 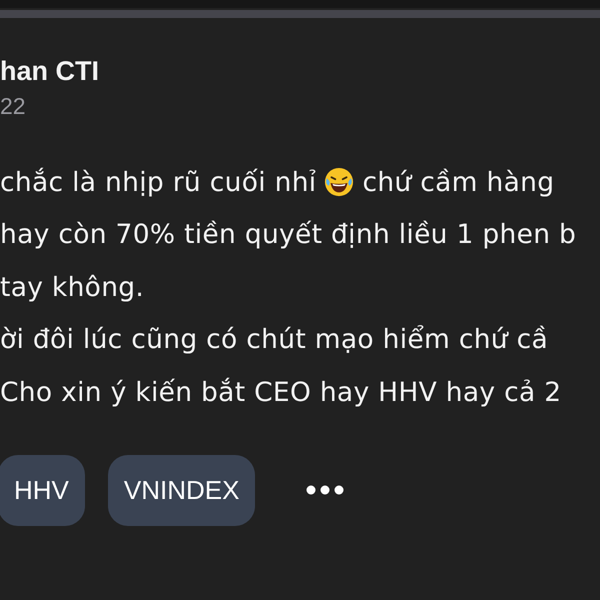 What do you see at coordinates (13, 106) in the screenshot?
I see `post-time: 22` at bounding box center [13, 106].